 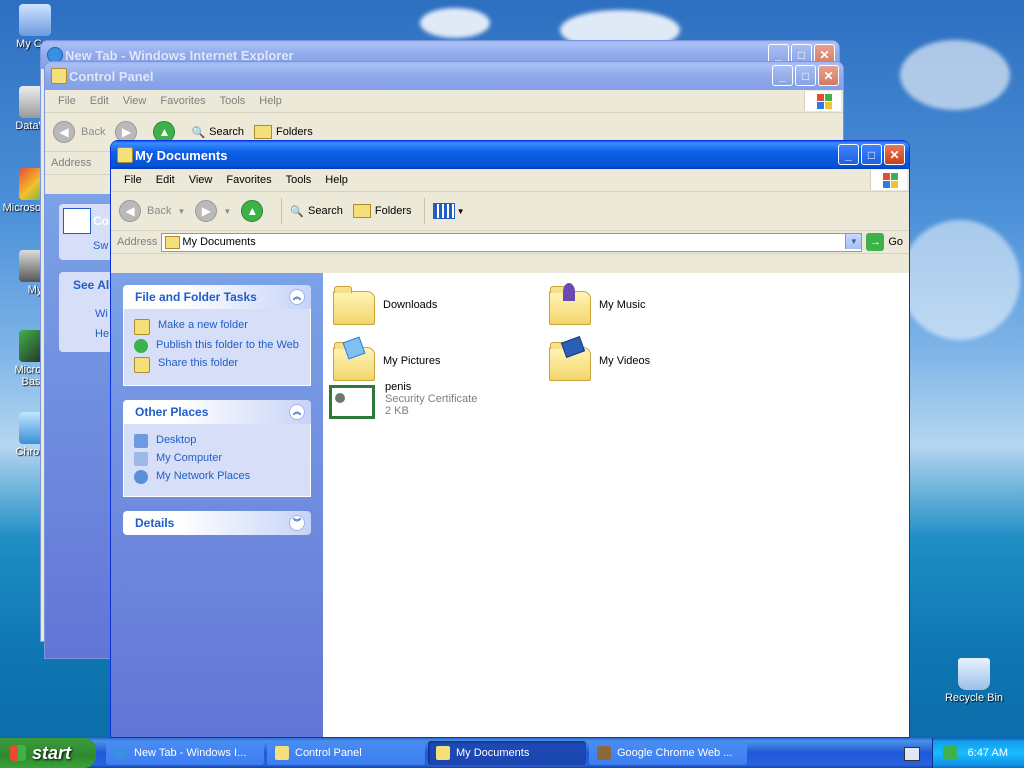 What do you see at coordinates (206, 211) in the screenshot?
I see `forward-arrow-icon: ▶` at bounding box center [206, 211].